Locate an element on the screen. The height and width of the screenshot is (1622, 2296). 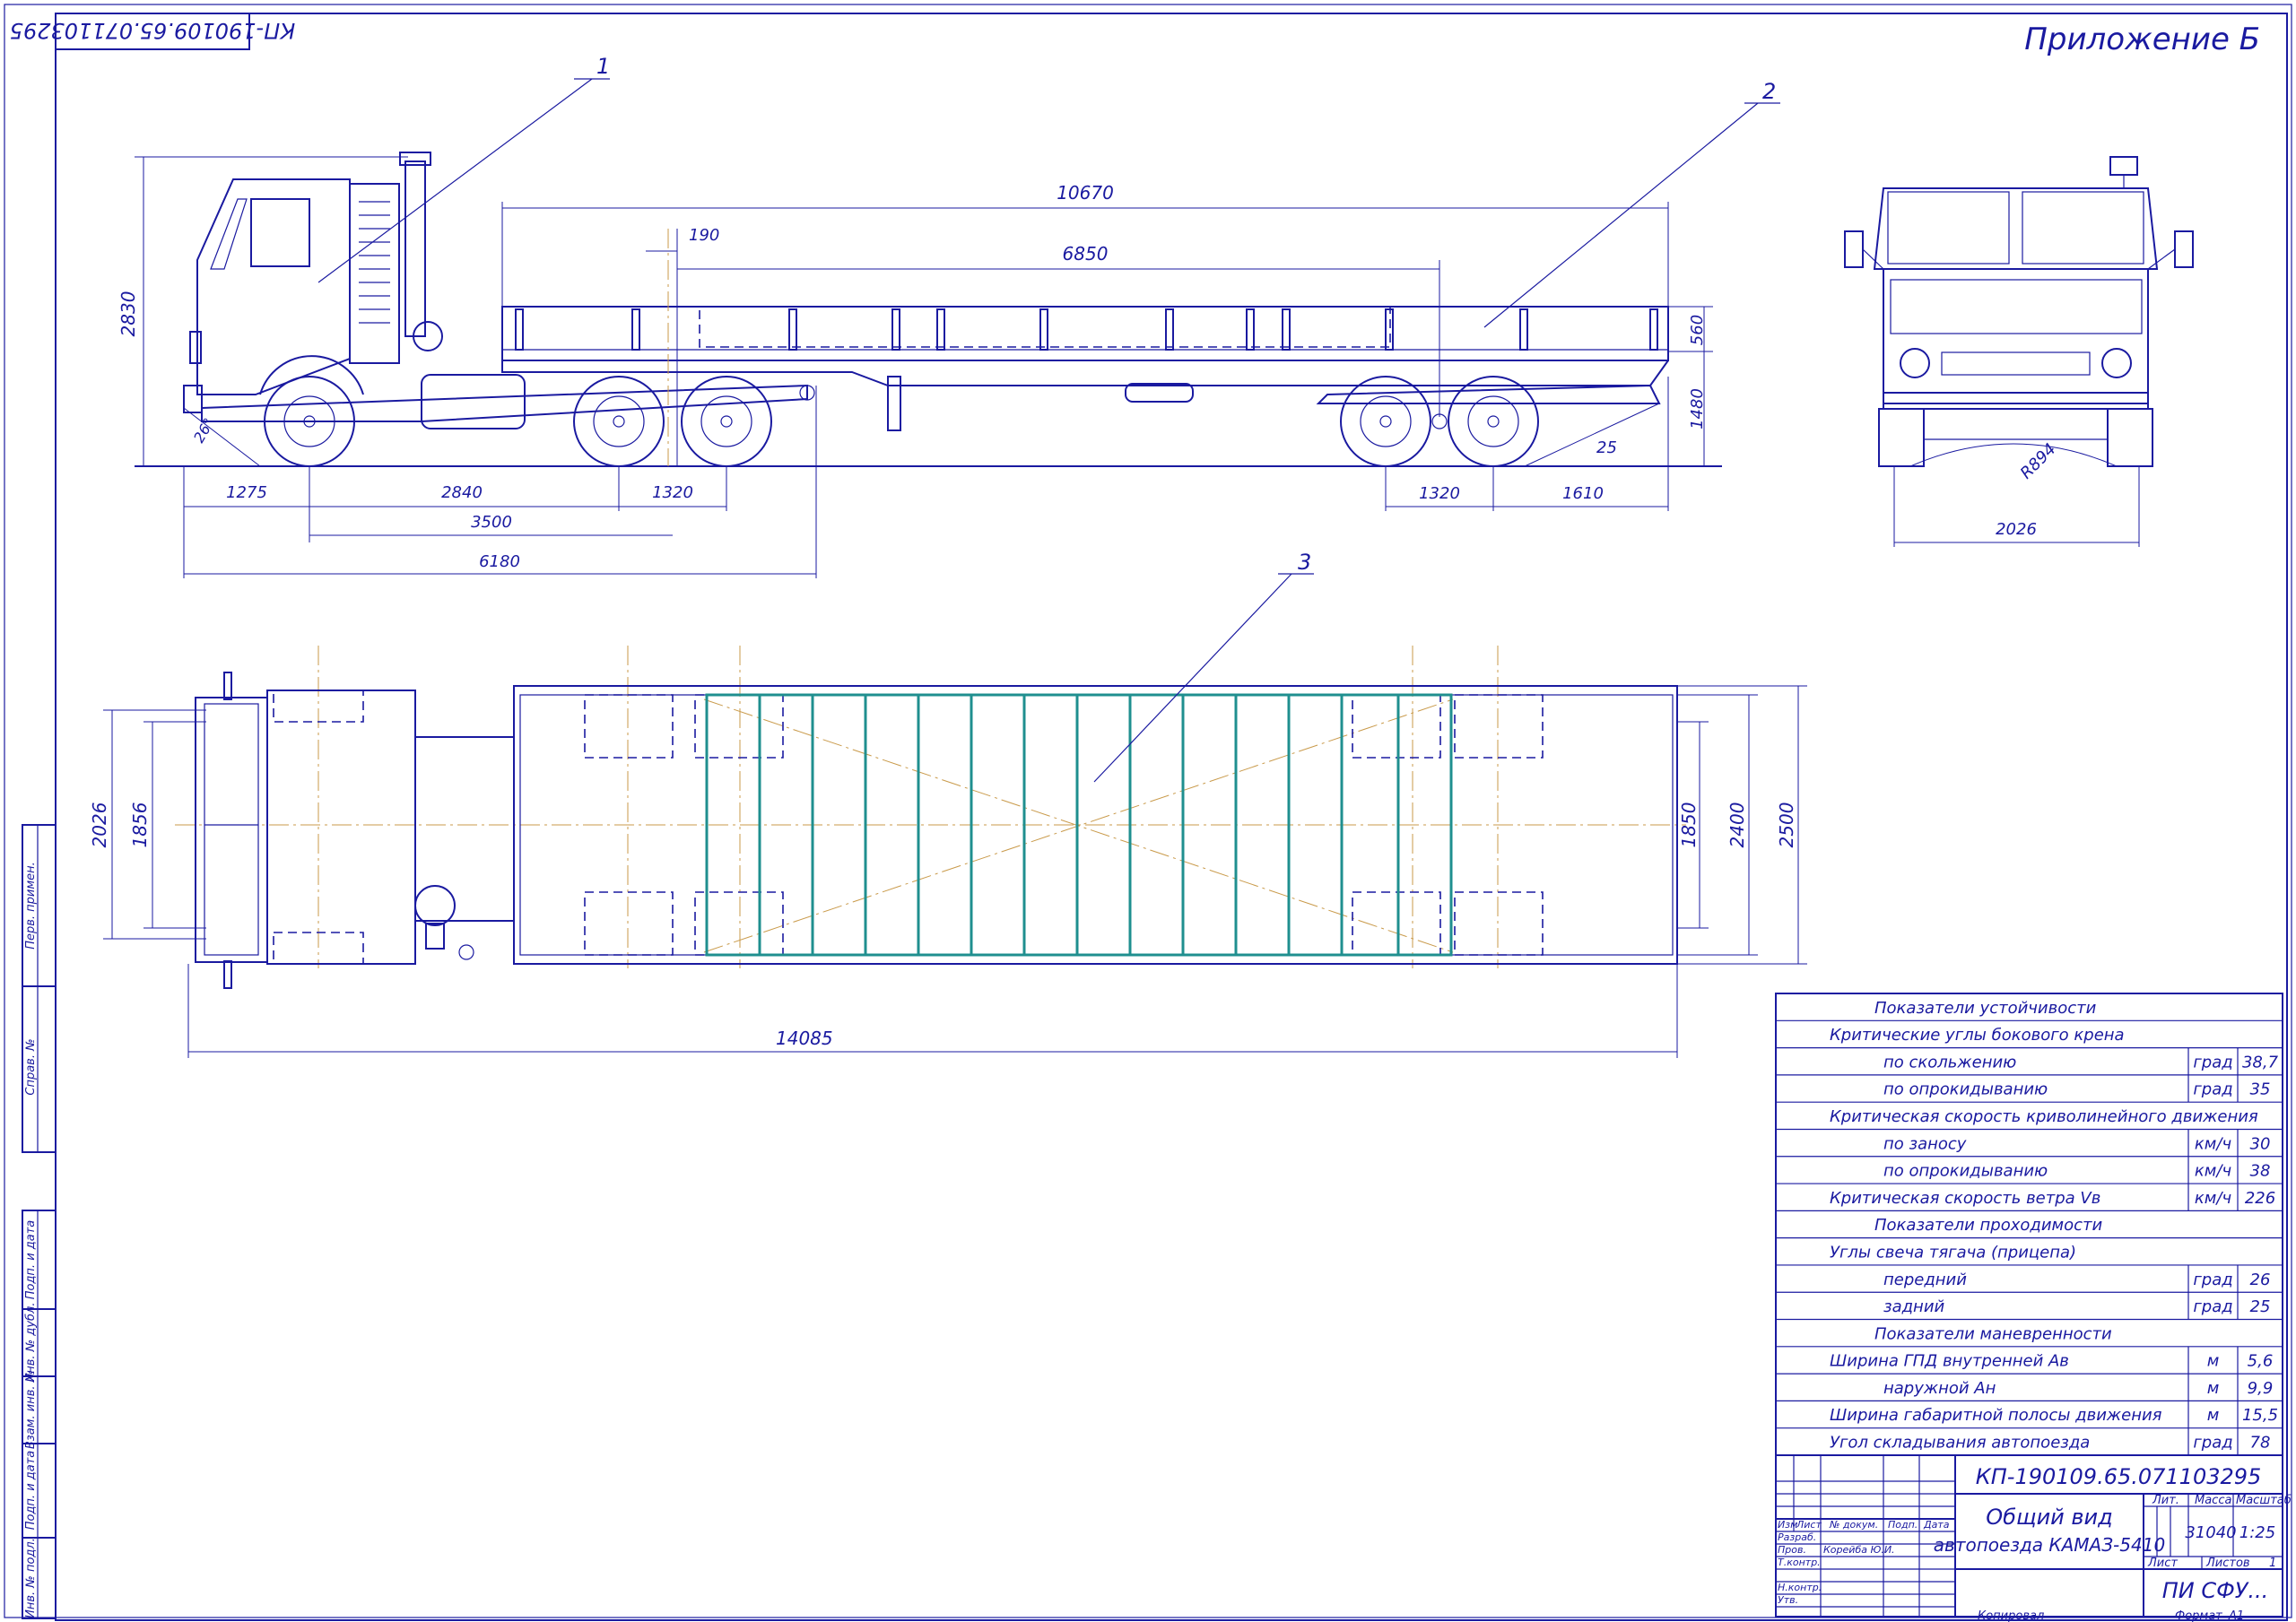
stability-row-value: 30 is located at coordinates (2260, 1143).